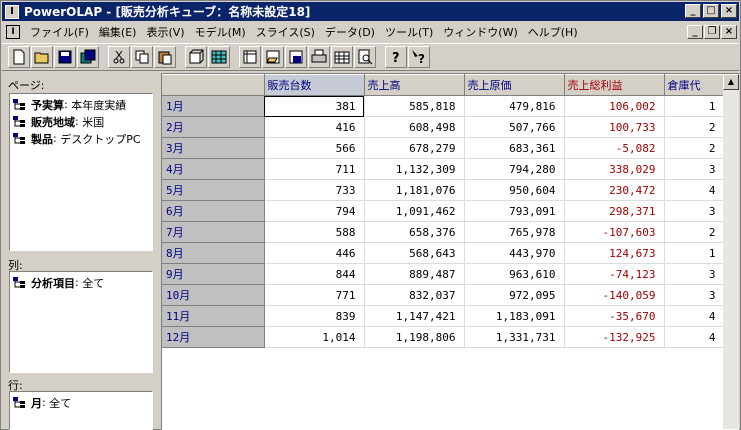 Image resolution: width=741 pixels, height=430 pixels. What do you see at coordinates (213, 253) in the screenshot?
I see `row-header: 8月` at bounding box center [213, 253].